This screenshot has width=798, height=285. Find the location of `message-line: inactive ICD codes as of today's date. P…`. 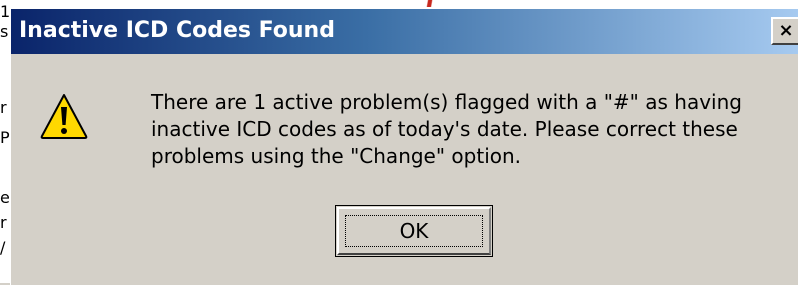

message-line: inactive ICD codes as of today's date. P… is located at coordinates (444, 129).